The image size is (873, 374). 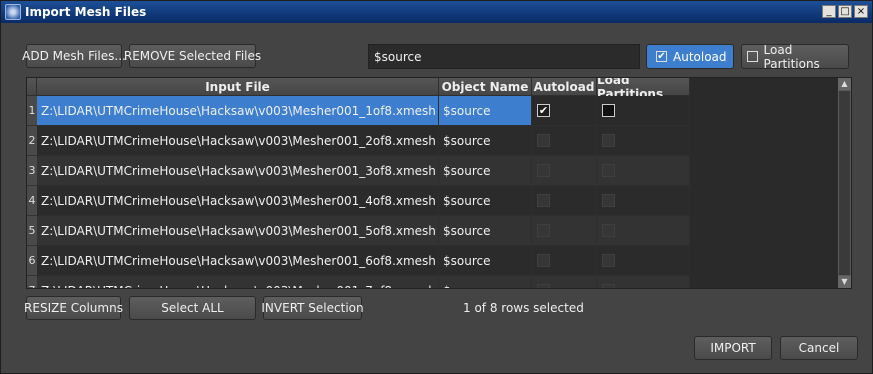 I want to click on row-number: 2, so click(x=32, y=141).